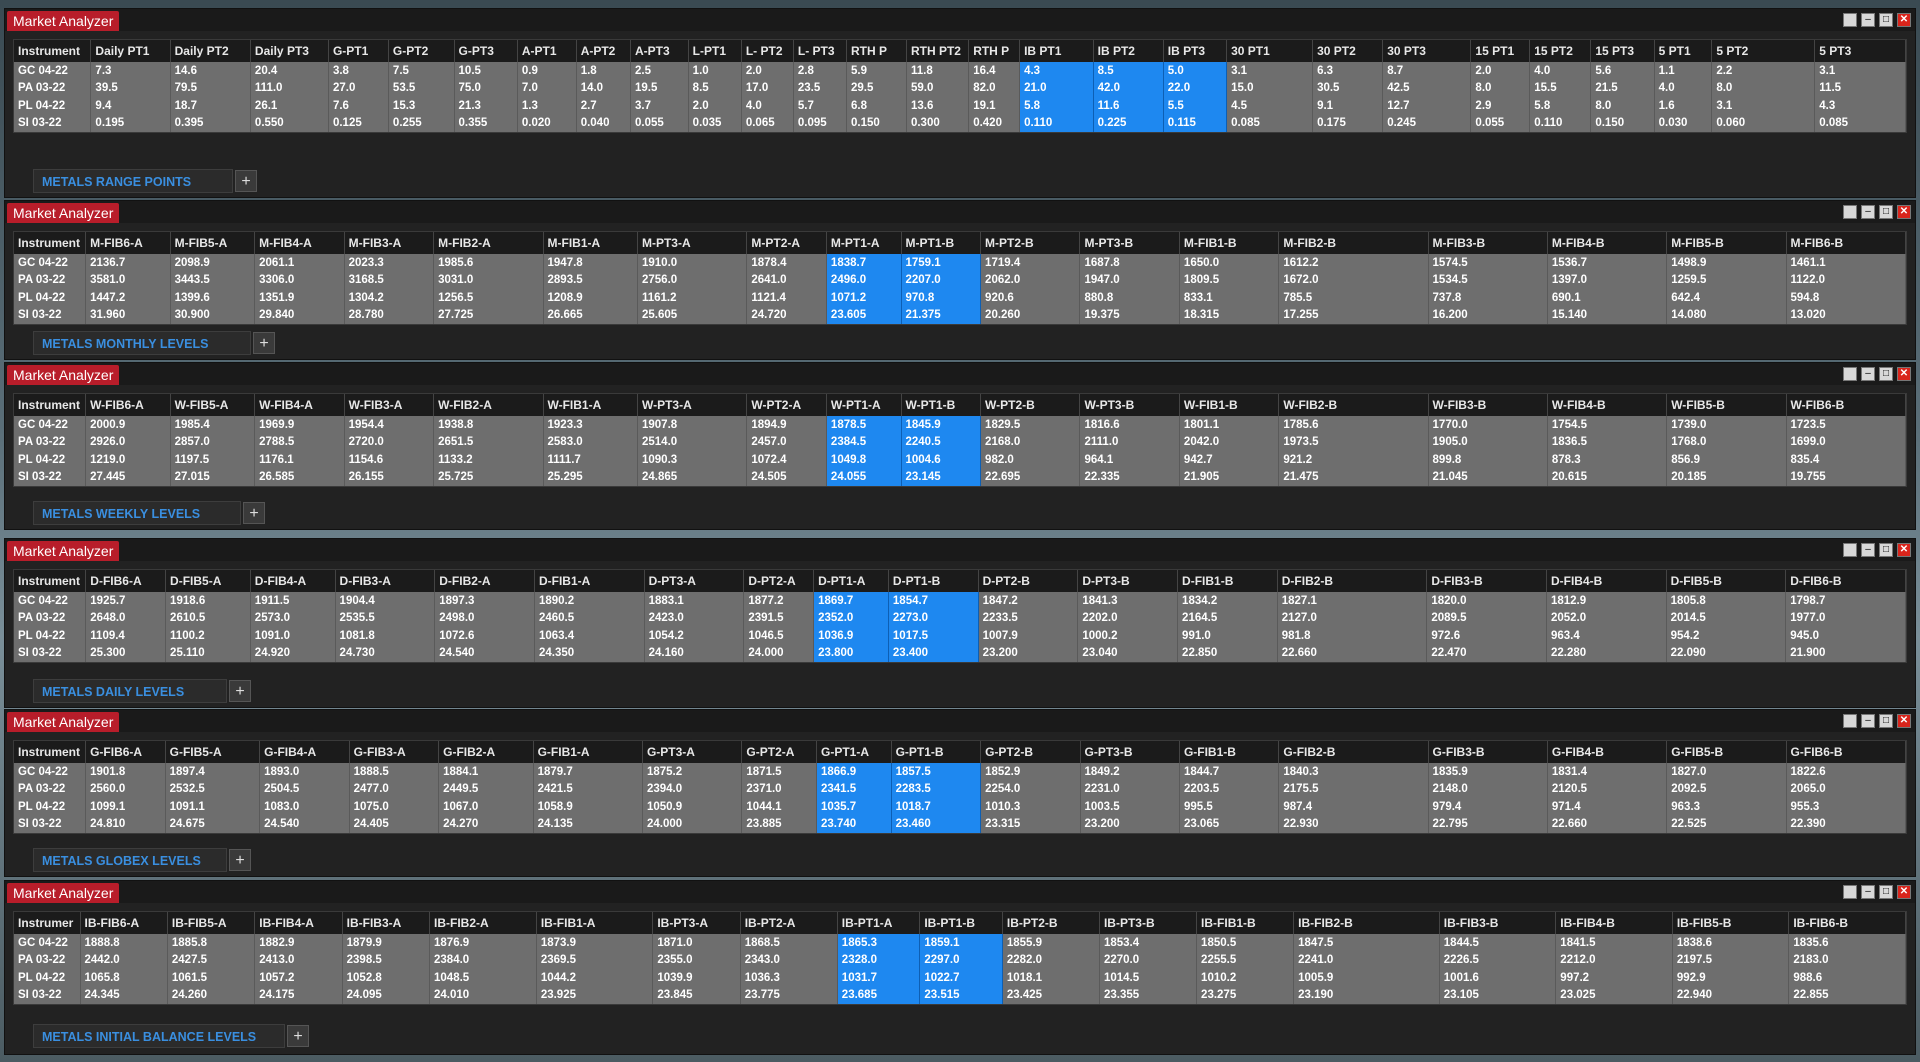 This screenshot has width=1920, height=1062. Describe the element at coordinates (1488, 280) in the screenshot. I see `level-cell: 1534.5` at that location.